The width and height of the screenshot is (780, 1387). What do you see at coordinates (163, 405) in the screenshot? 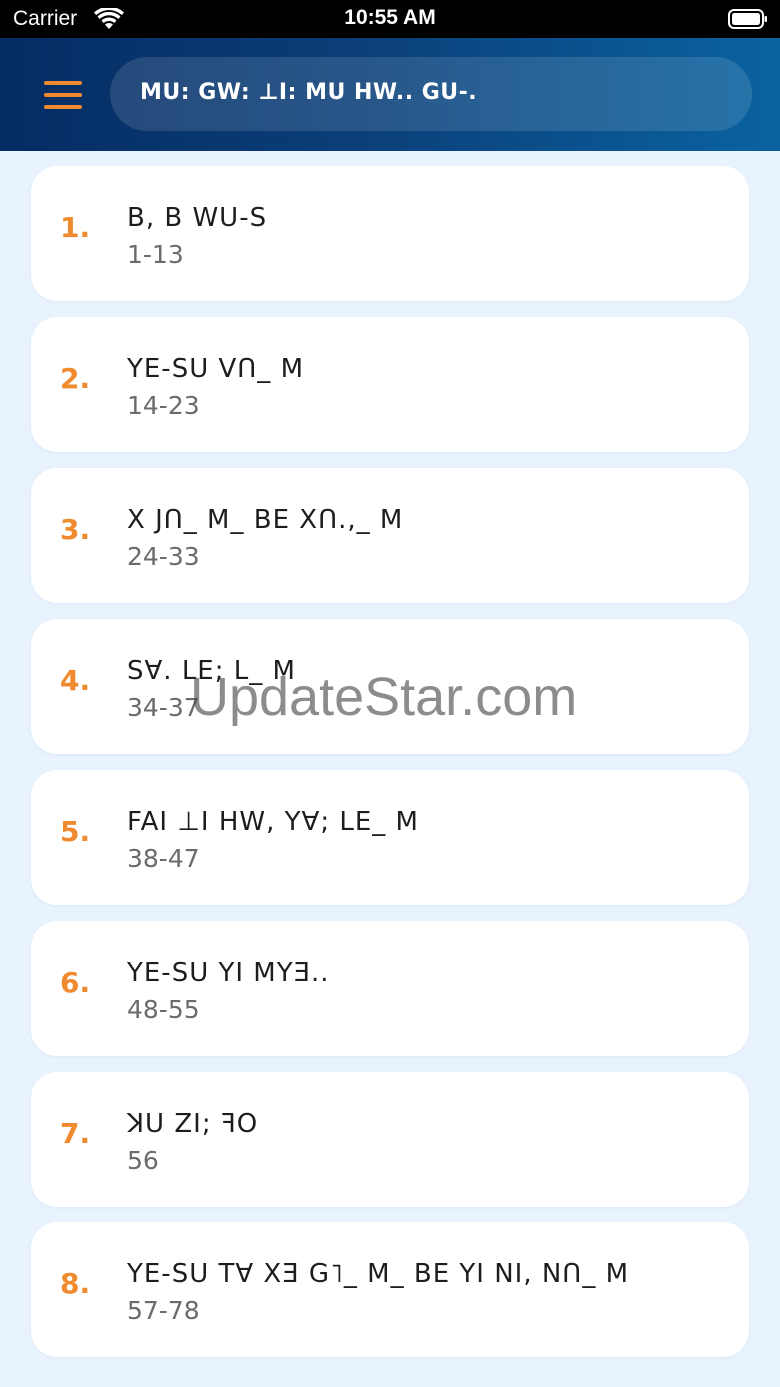
I see `item-range: 14-23` at bounding box center [163, 405].